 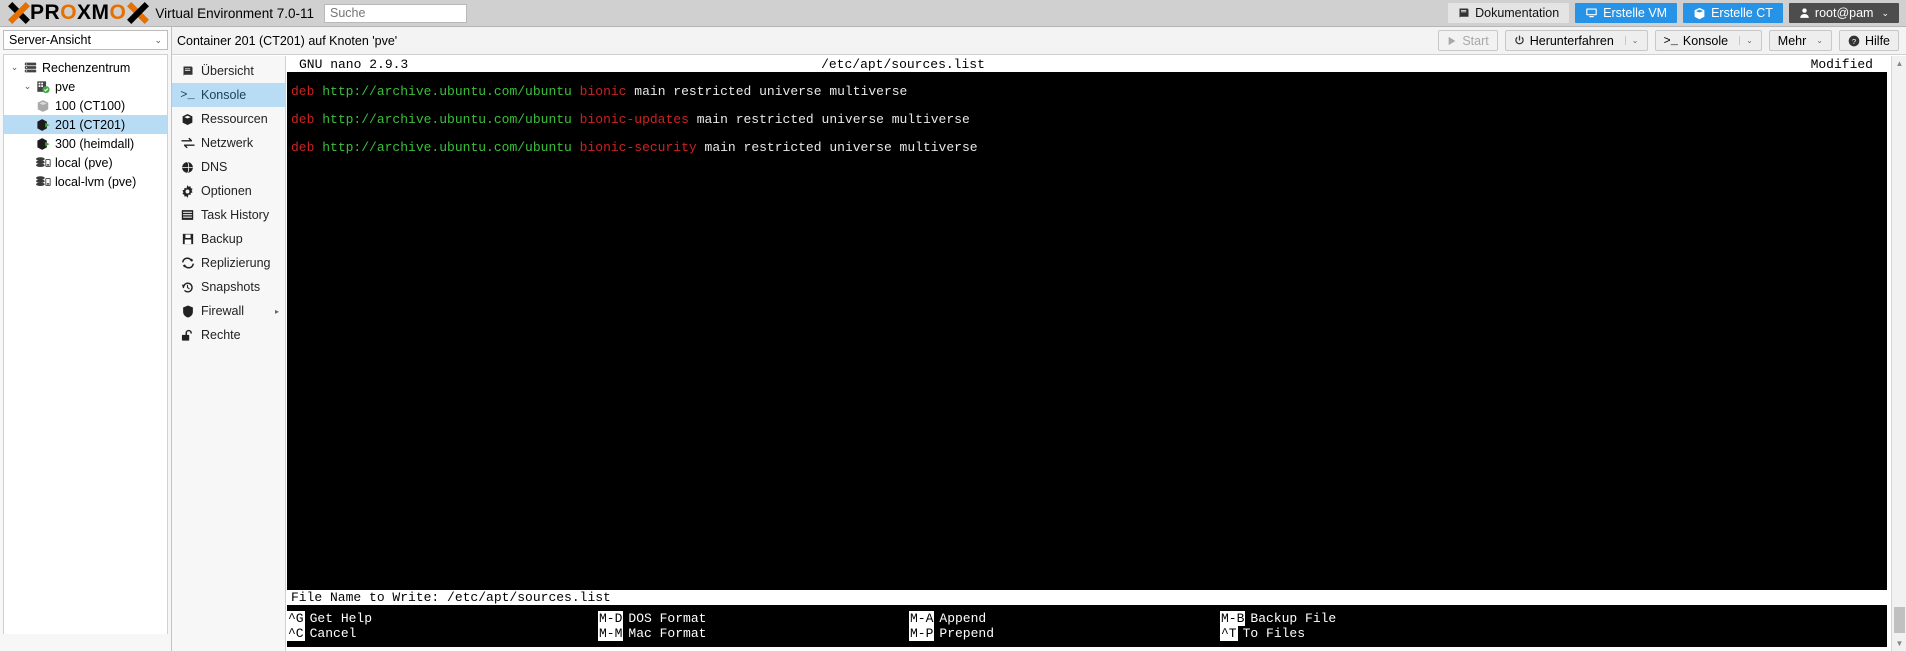 What do you see at coordinates (442, 618) in the screenshot?
I see `shortcut-get-help: ^G Get Help` at bounding box center [442, 618].